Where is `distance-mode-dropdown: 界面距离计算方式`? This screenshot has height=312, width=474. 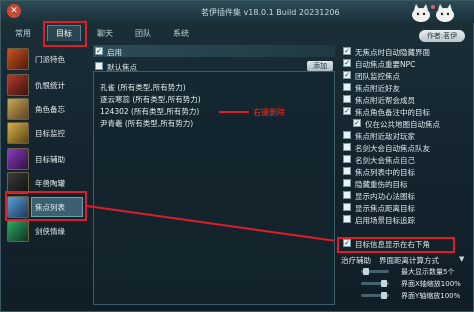 distance-mode-dropdown: 界面距离计算方式 is located at coordinates (409, 260).